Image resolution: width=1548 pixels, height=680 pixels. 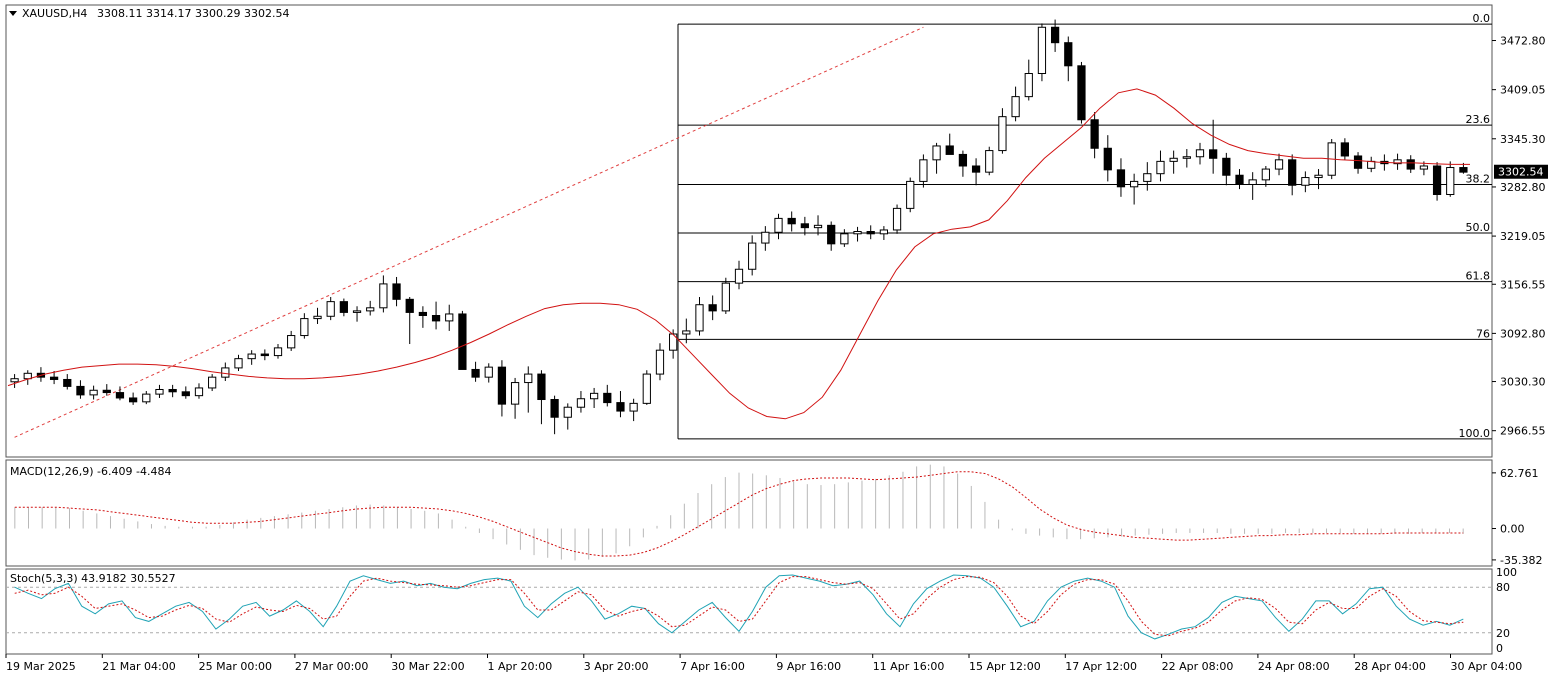 I want to click on current-price-tag: 3302.54, so click(x=1521, y=171).